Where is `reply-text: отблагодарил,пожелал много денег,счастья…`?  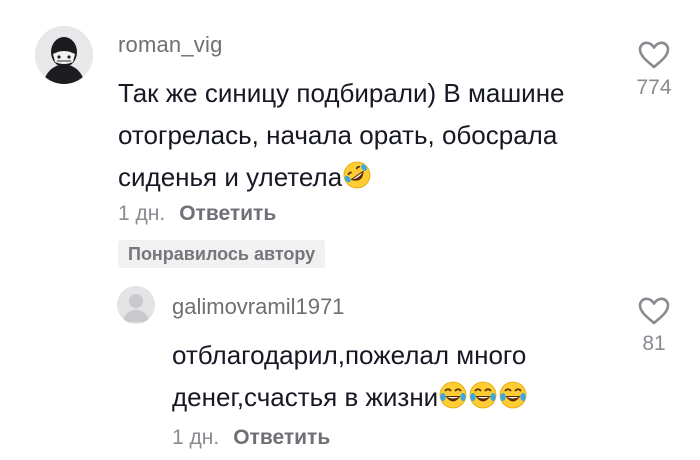
reply-text: отблагодарил,пожелал много денег,счастья… is located at coordinates (382, 376).